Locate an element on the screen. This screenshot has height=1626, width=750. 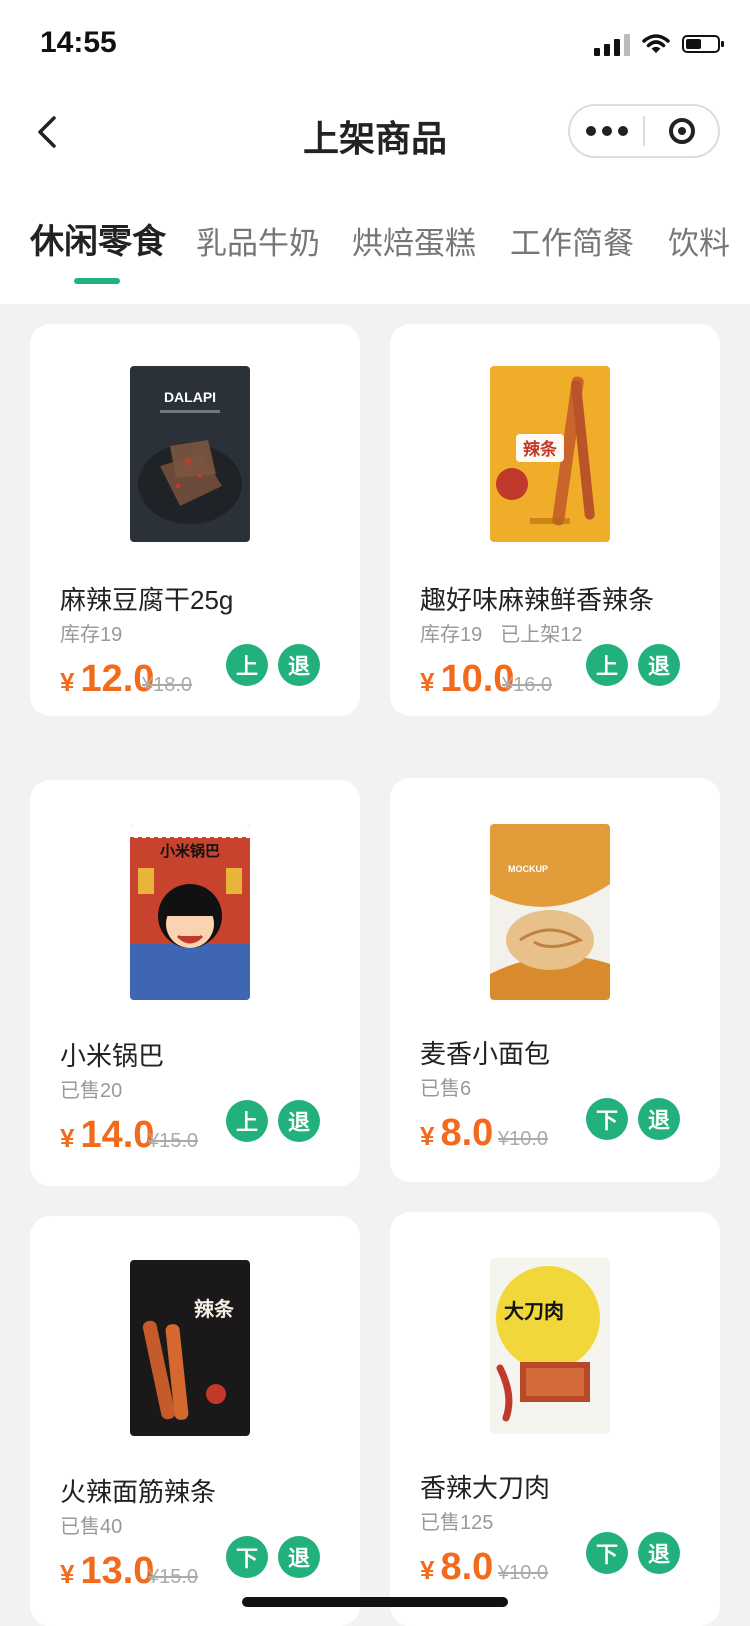
signal-icon is located at coordinates (612, 44).